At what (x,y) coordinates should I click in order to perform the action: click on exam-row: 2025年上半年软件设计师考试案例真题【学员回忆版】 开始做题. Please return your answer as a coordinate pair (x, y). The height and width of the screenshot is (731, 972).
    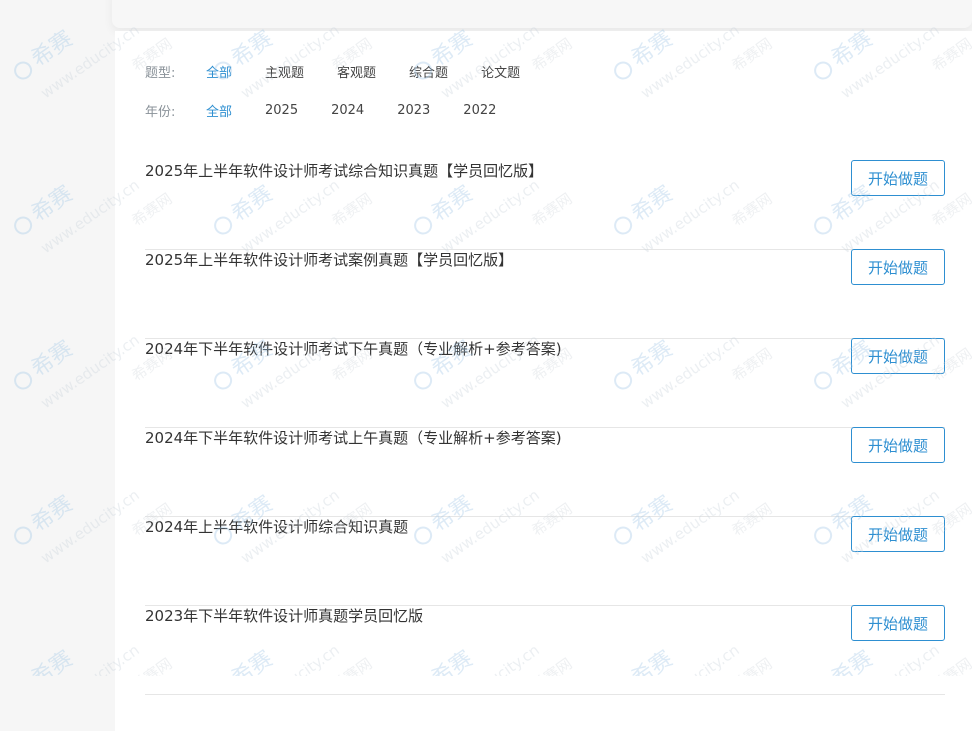
    Looking at the image, I should click on (545, 294).